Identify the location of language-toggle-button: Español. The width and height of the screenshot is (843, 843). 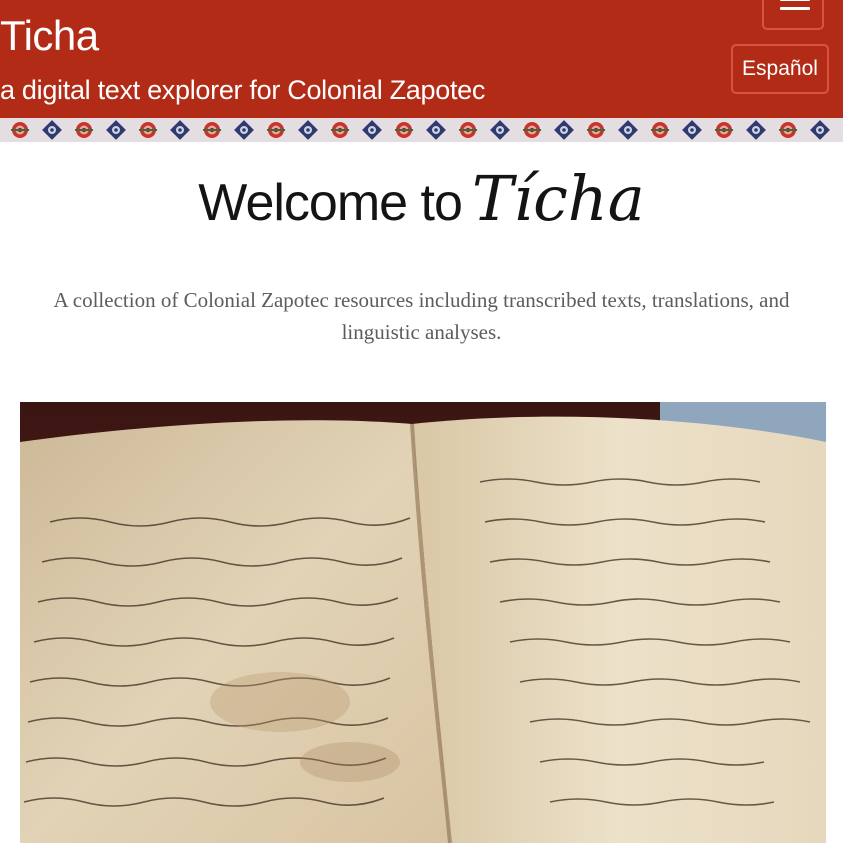
(780, 69).